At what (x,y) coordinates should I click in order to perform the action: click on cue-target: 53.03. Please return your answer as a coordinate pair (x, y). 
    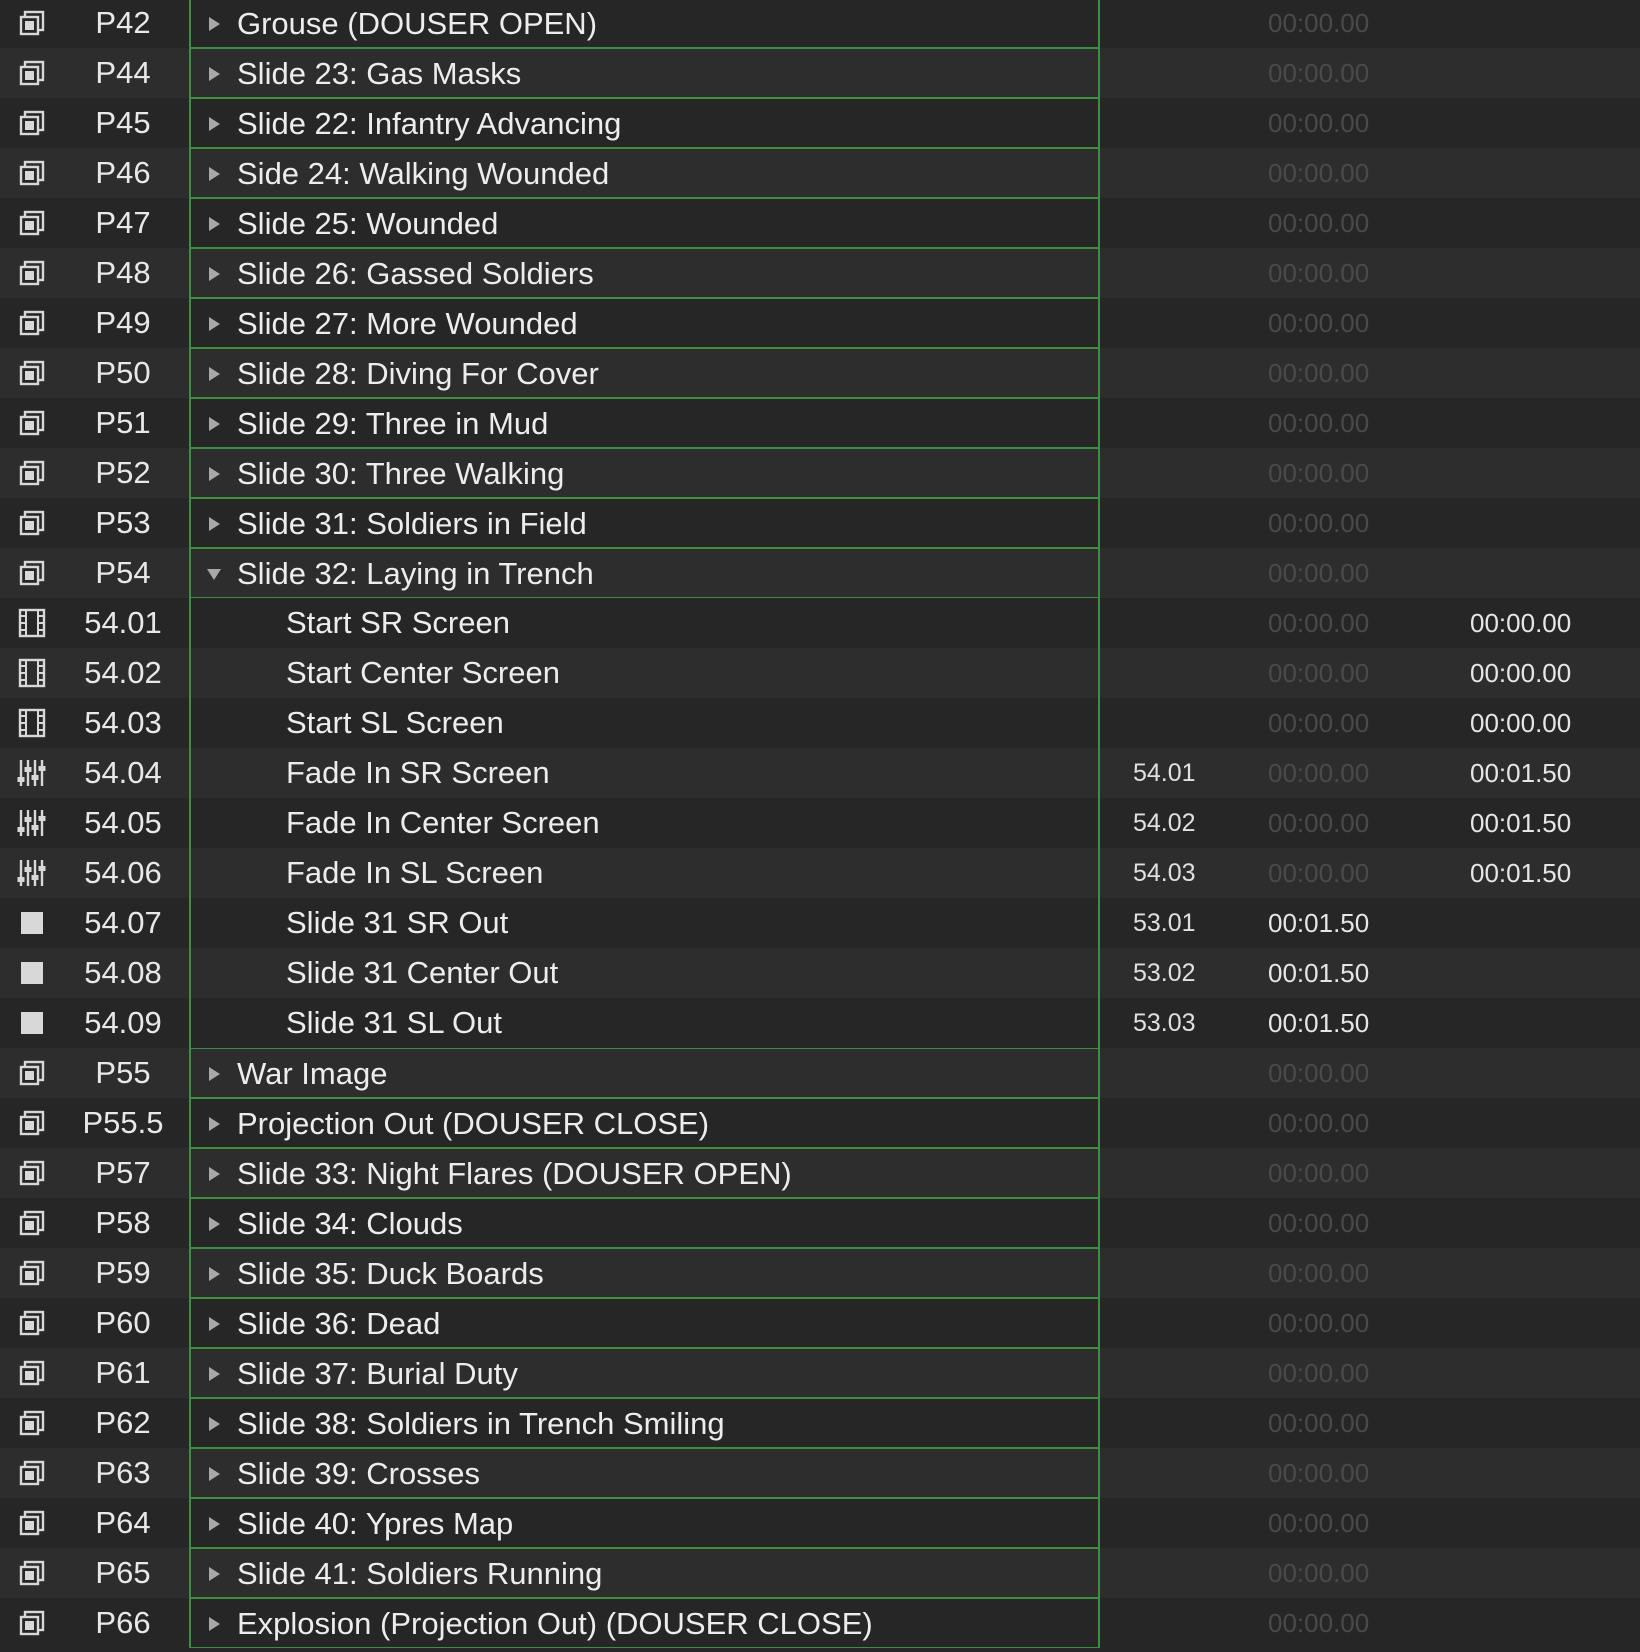
    Looking at the image, I should click on (1183, 1023).